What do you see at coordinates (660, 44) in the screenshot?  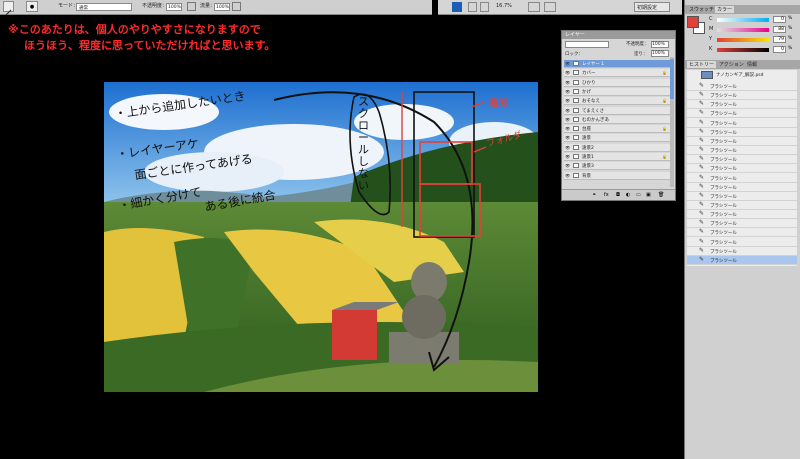 I see `layer-opacity-field: 100%` at bounding box center [660, 44].